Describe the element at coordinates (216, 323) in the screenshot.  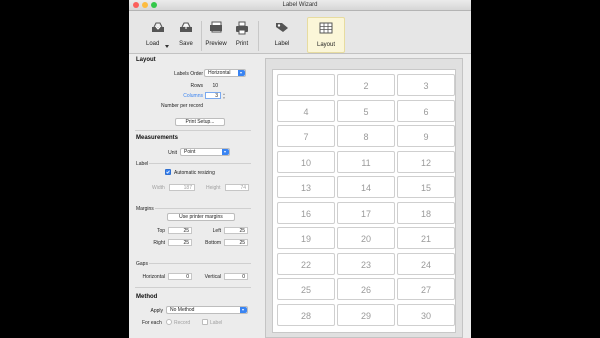
I see `label-option-label: Label` at that location.